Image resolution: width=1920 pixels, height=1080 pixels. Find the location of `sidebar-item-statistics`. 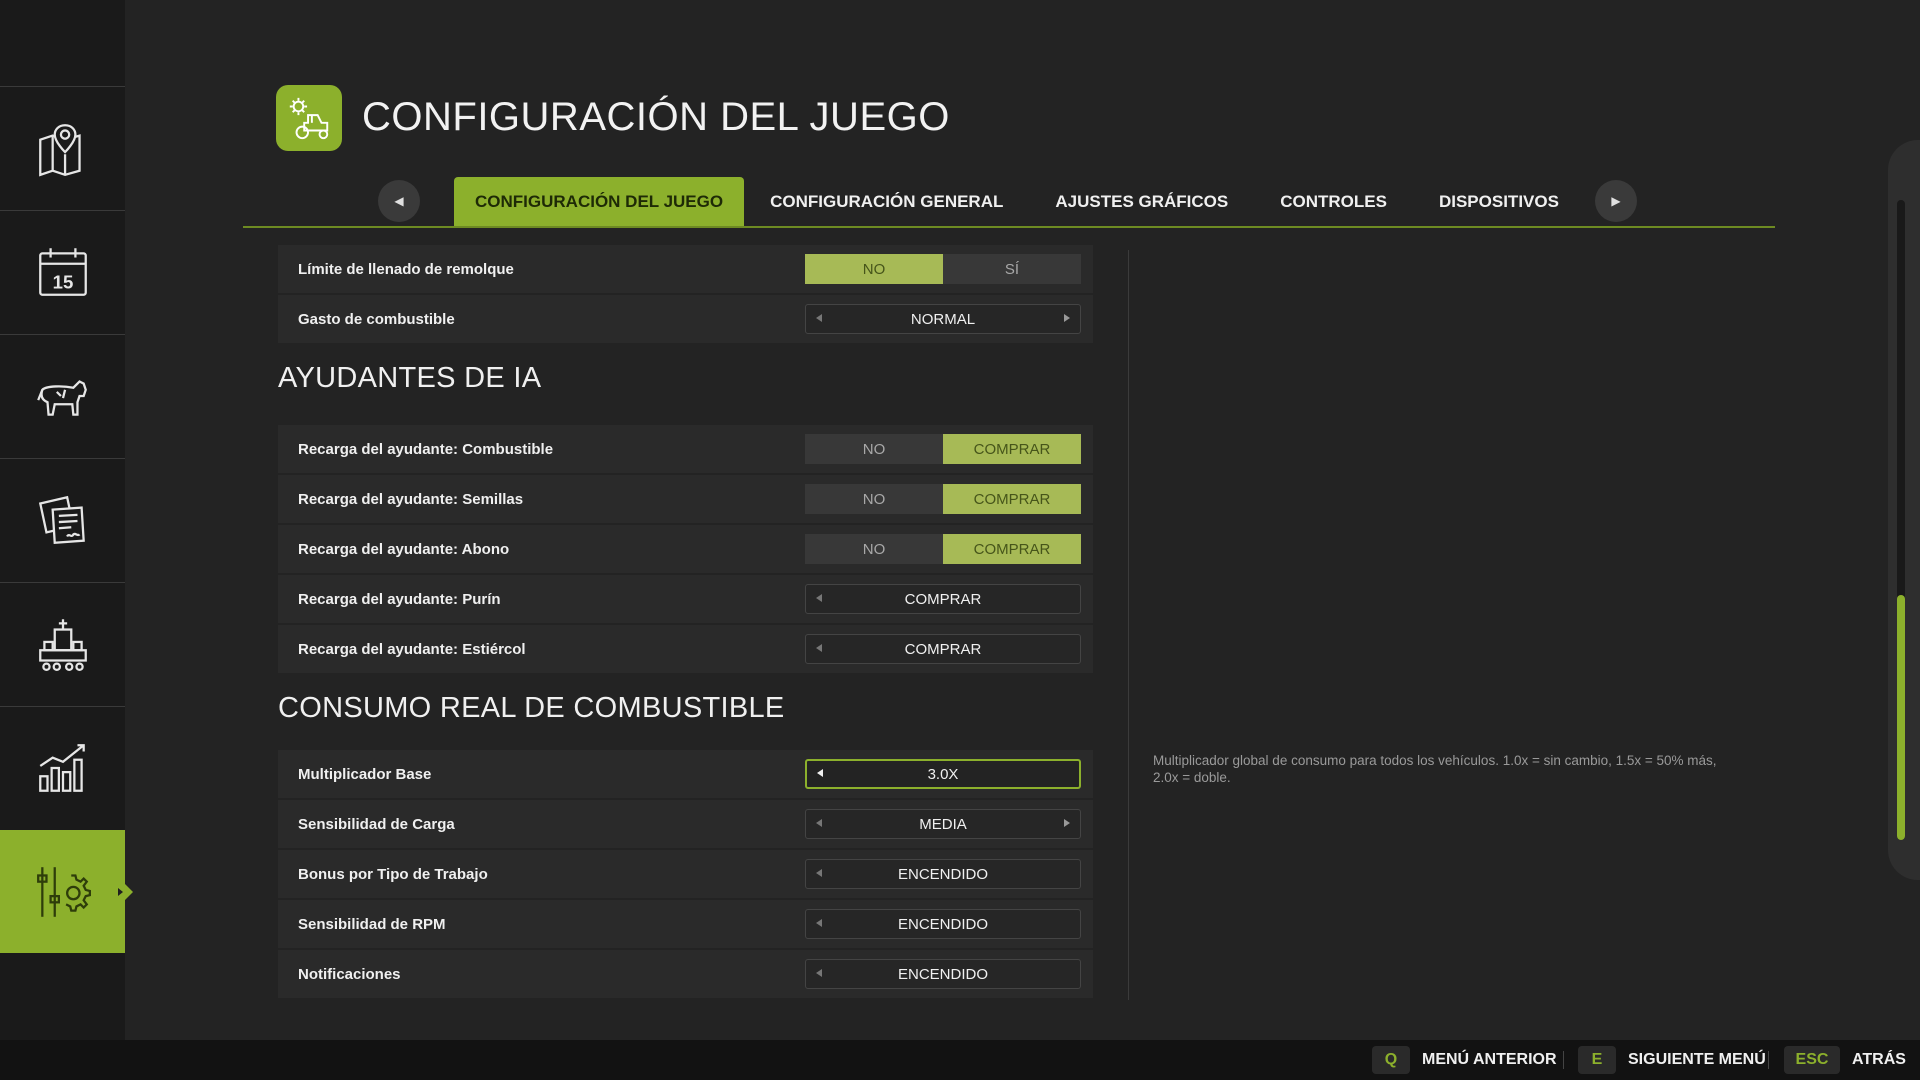

sidebar-item-statistics is located at coordinates (62, 767).